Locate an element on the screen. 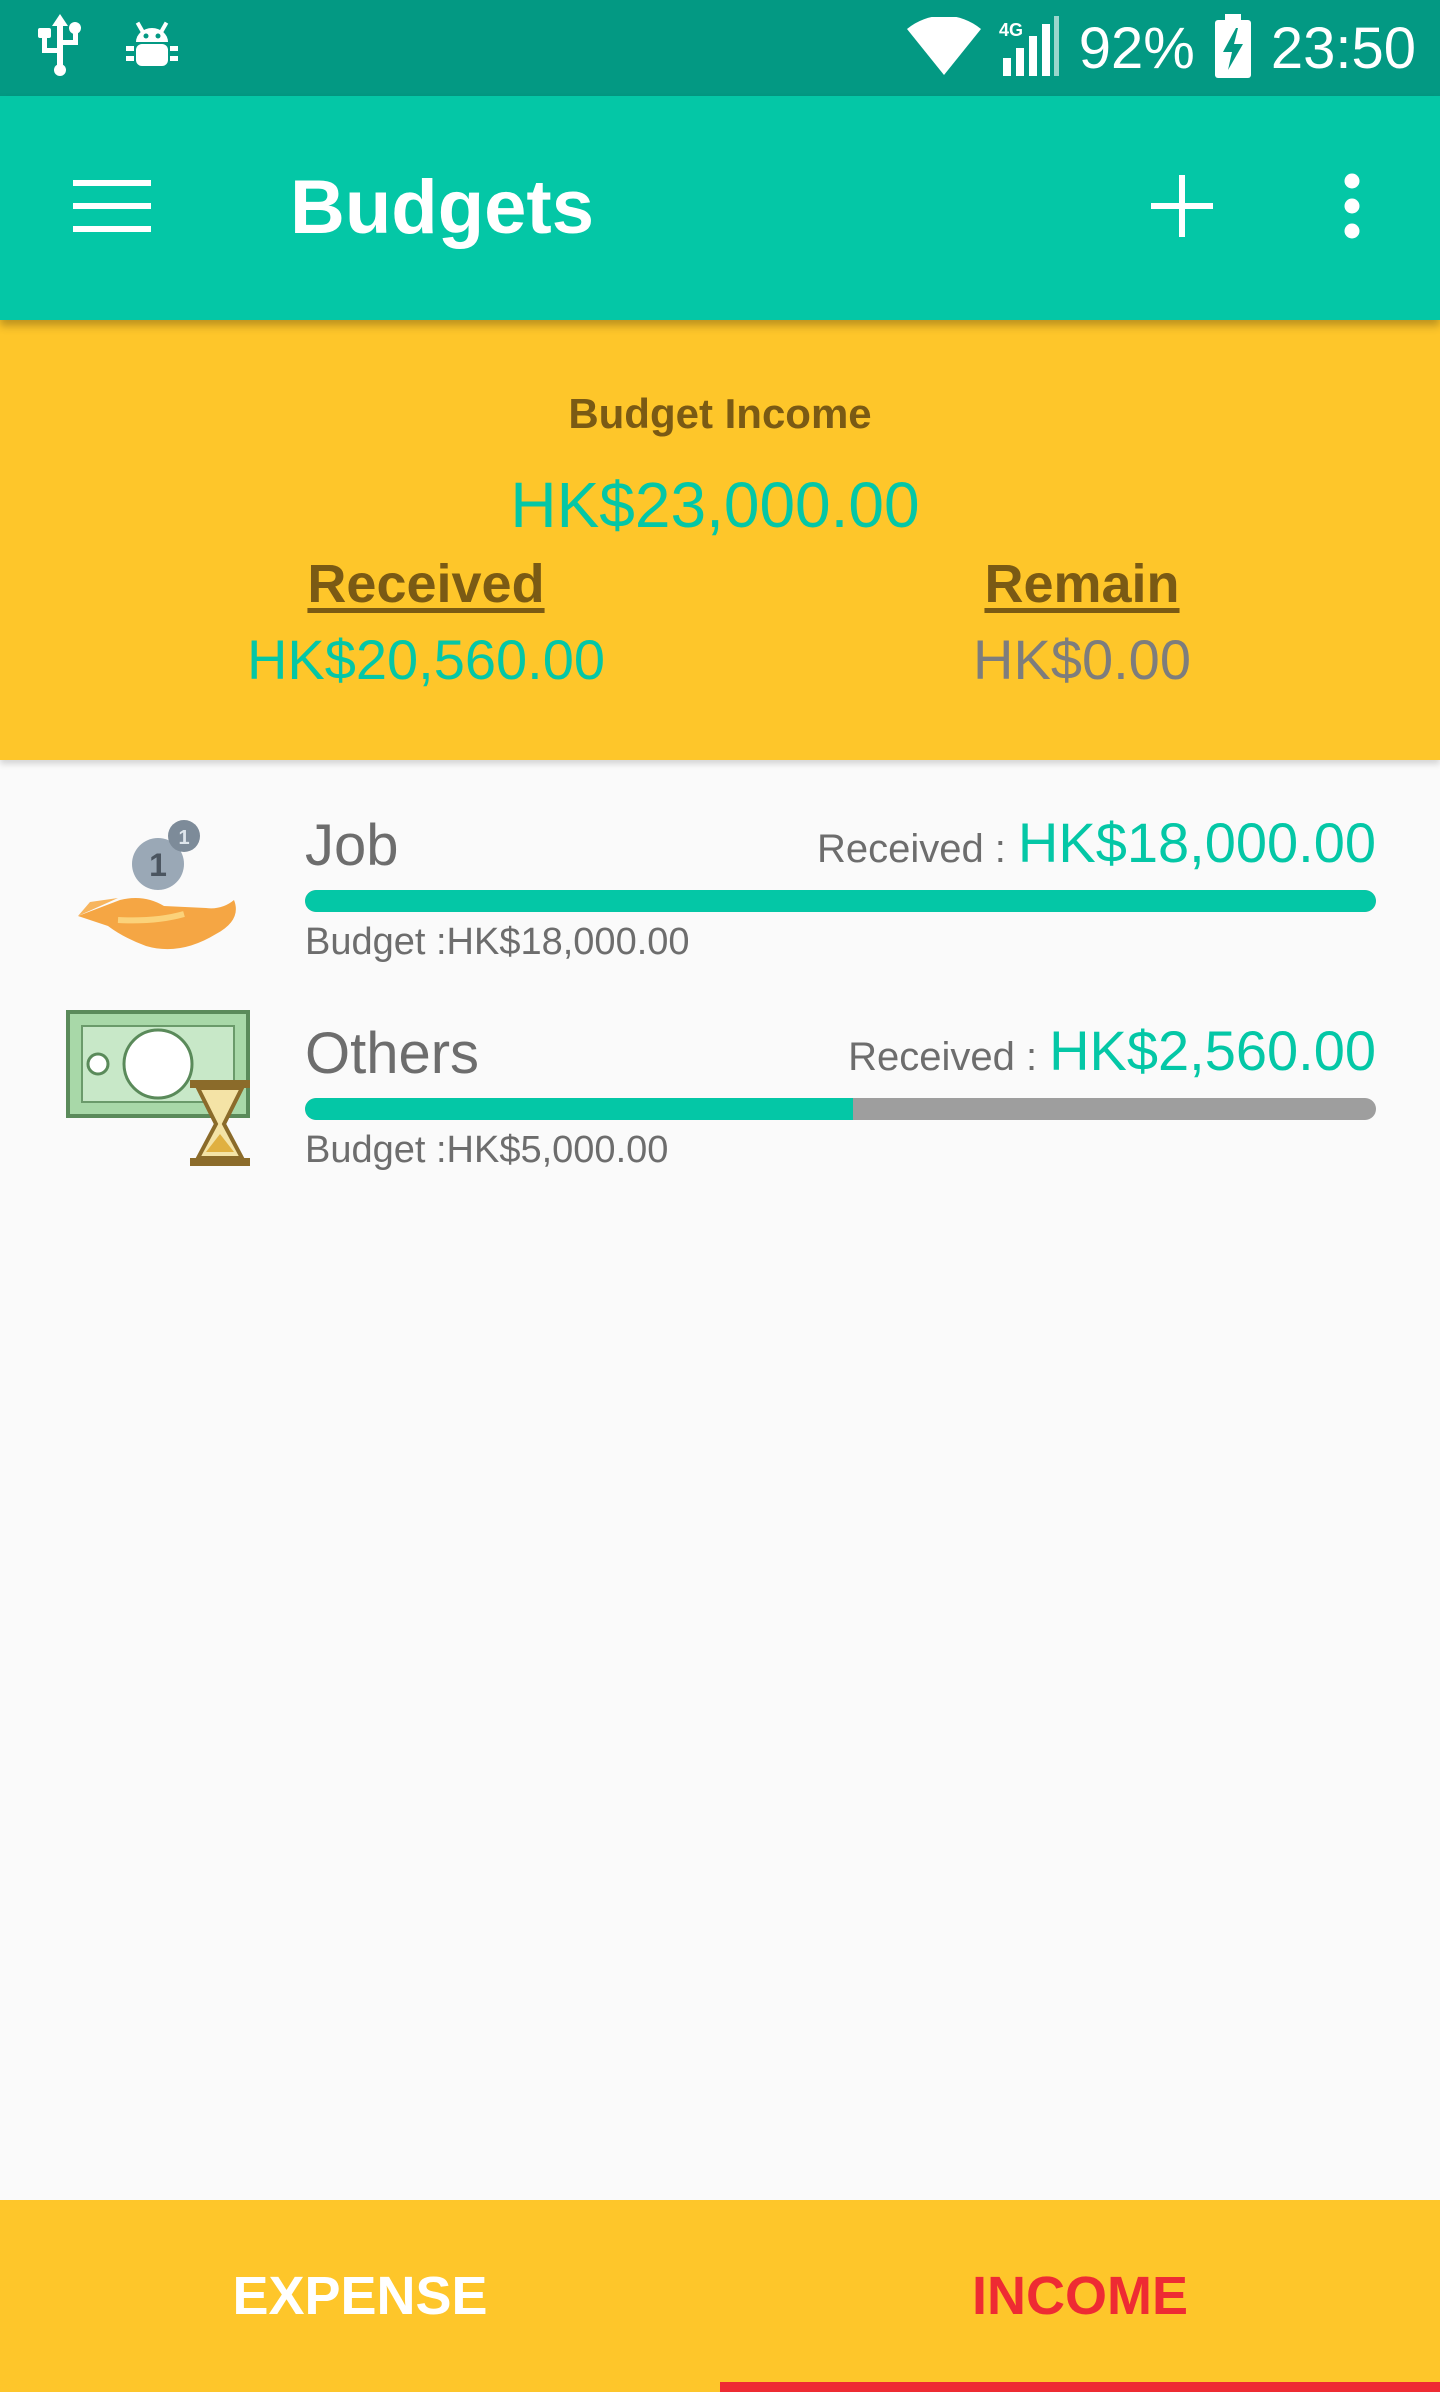 The image size is (1440, 2392). more-options-button is located at coordinates (1352, 208).